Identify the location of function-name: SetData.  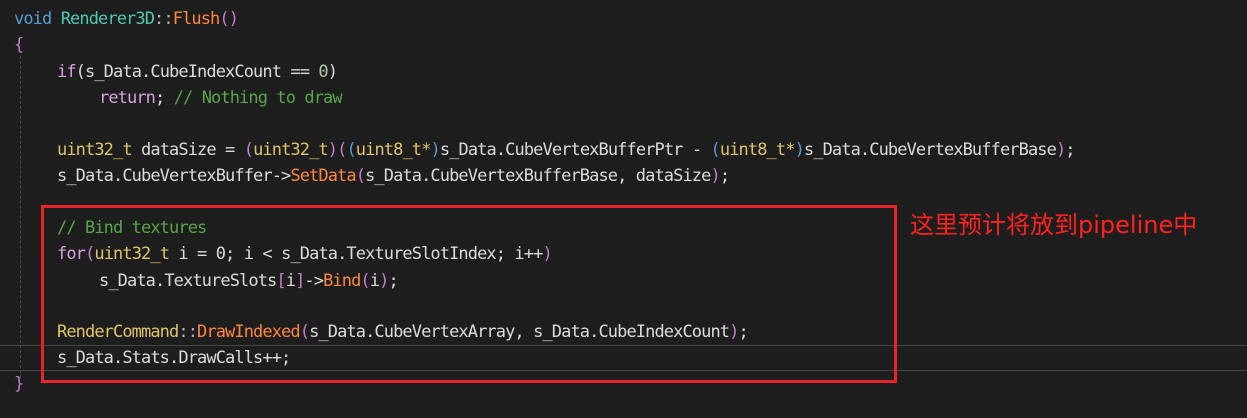
(323, 176).